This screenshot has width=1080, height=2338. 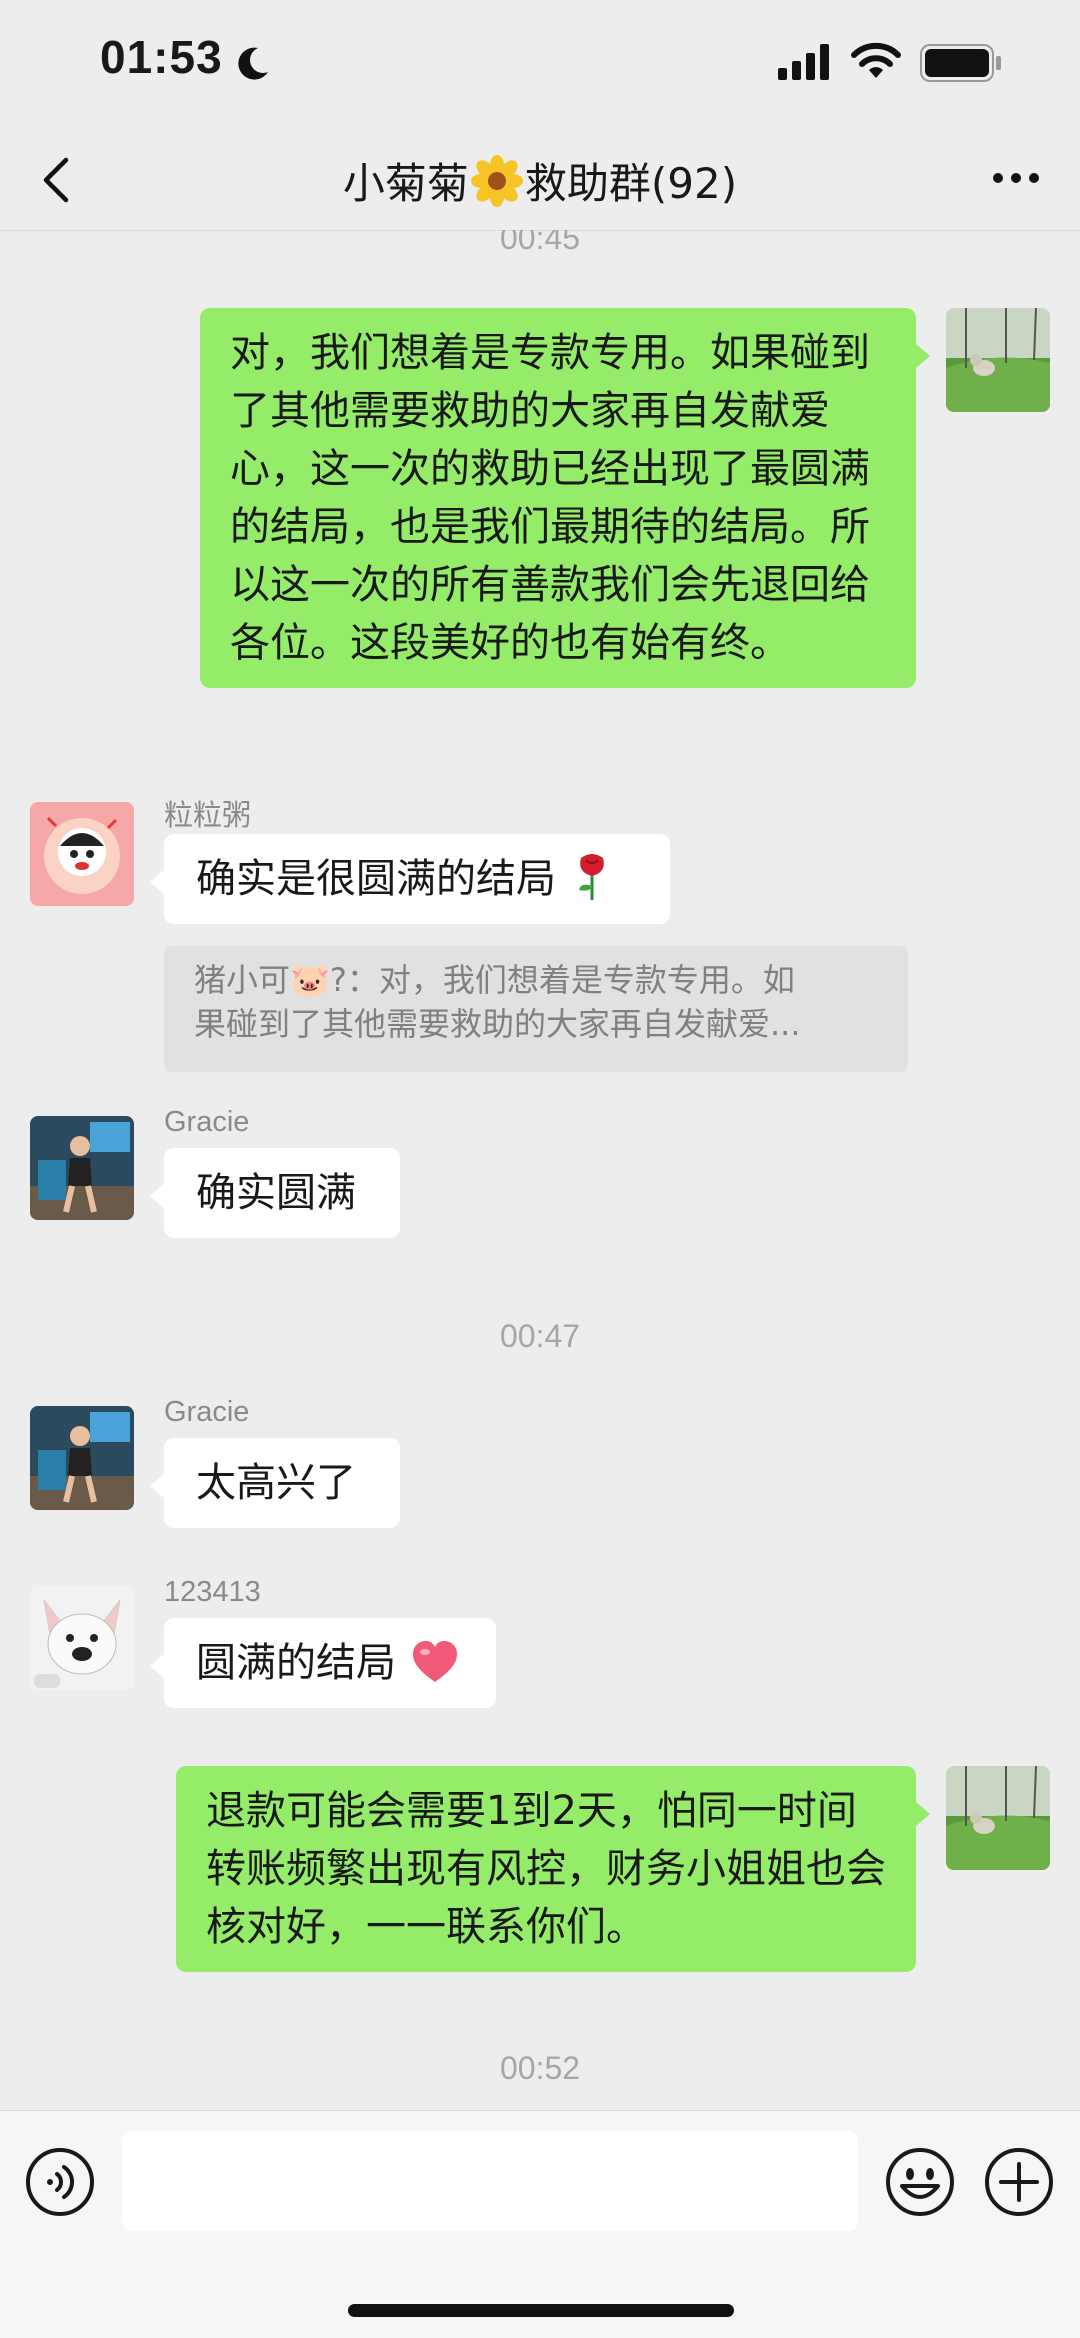 I want to click on rose-icon, so click(x=591, y=877).